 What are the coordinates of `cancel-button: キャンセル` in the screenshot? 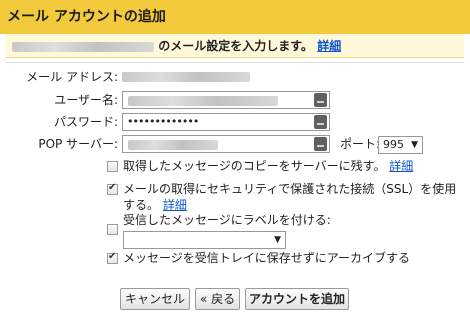 It's located at (155, 299).